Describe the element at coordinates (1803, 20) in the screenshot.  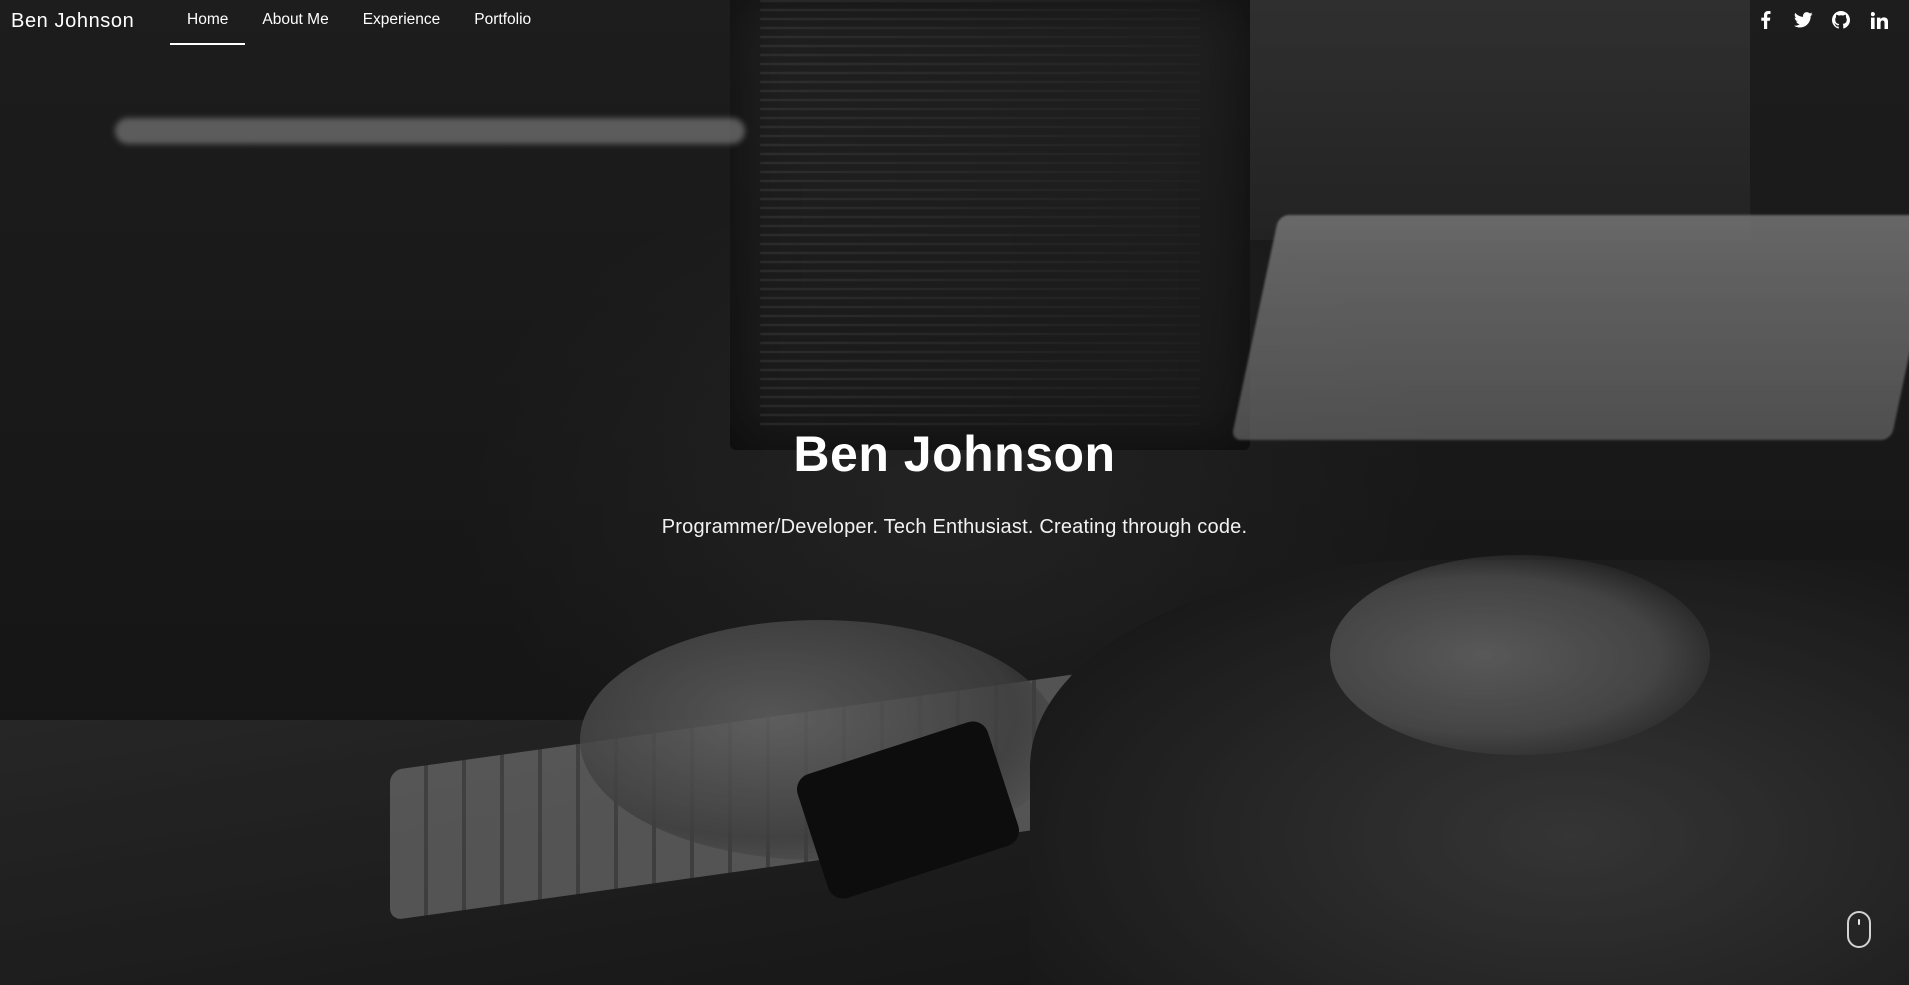
I see `twitter-icon` at that location.